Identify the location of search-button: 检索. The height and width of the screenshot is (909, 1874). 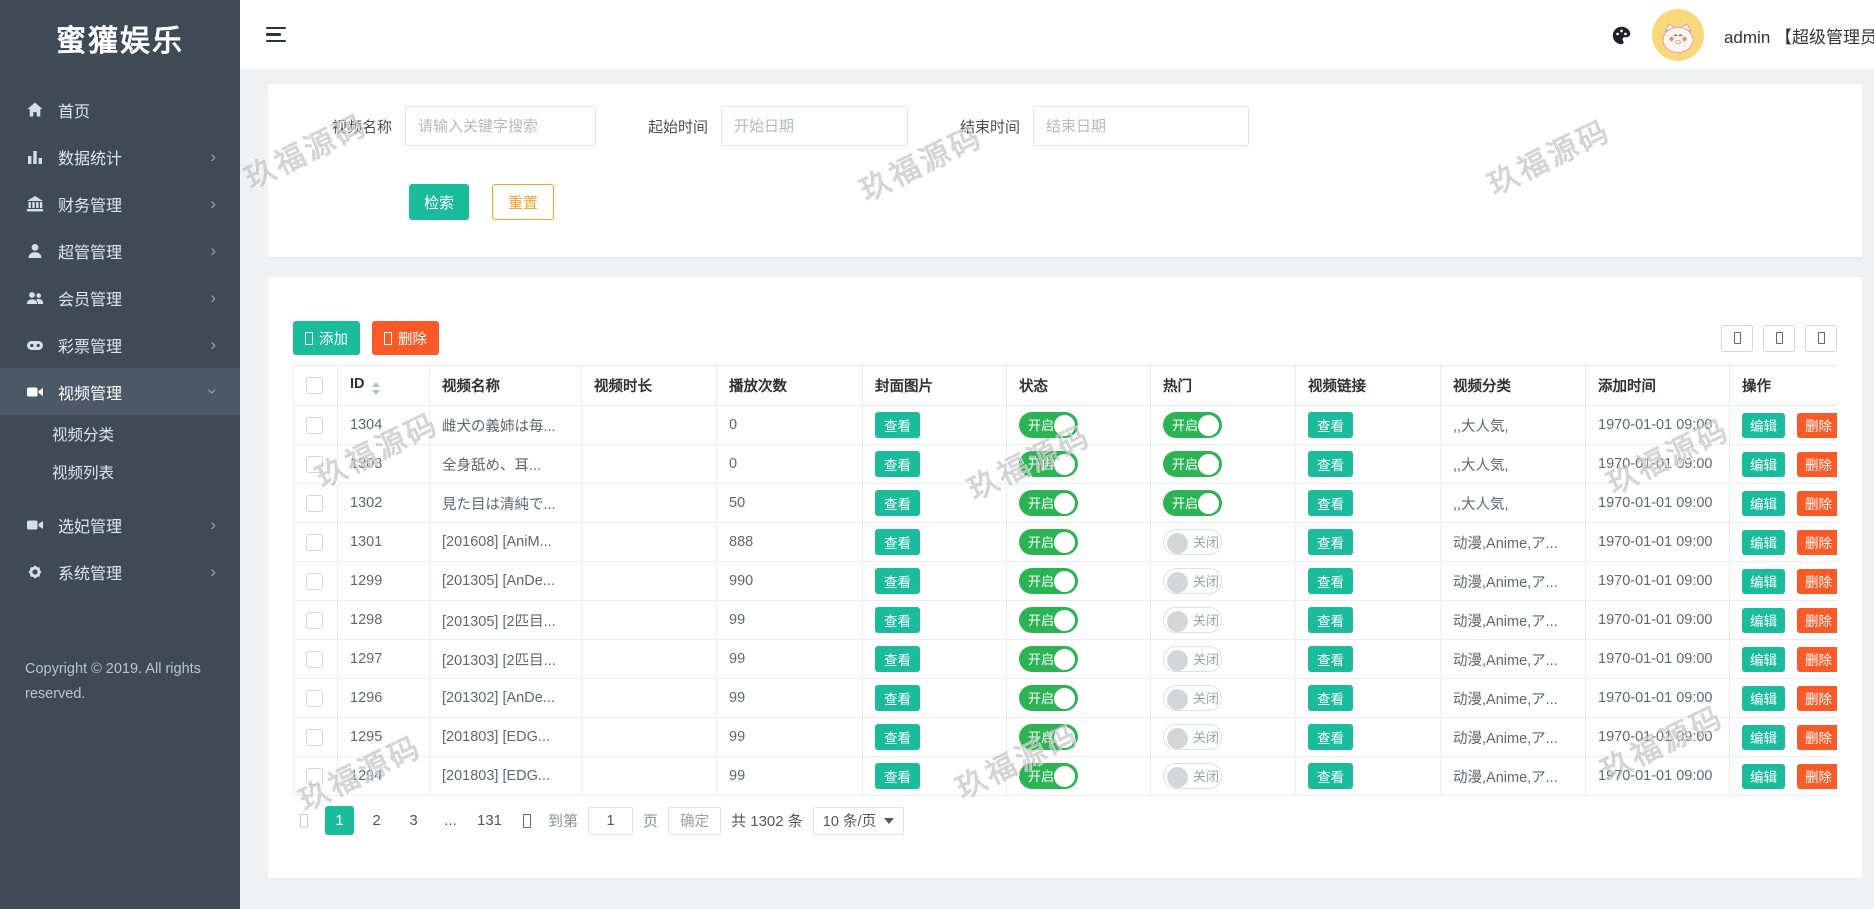
(439, 202).